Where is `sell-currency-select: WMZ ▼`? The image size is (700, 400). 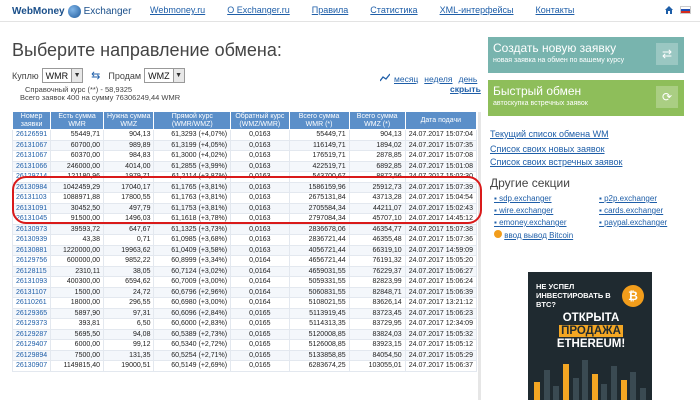
sell-currency-select: WMZ ▼ is located at coordinates (164, 75).